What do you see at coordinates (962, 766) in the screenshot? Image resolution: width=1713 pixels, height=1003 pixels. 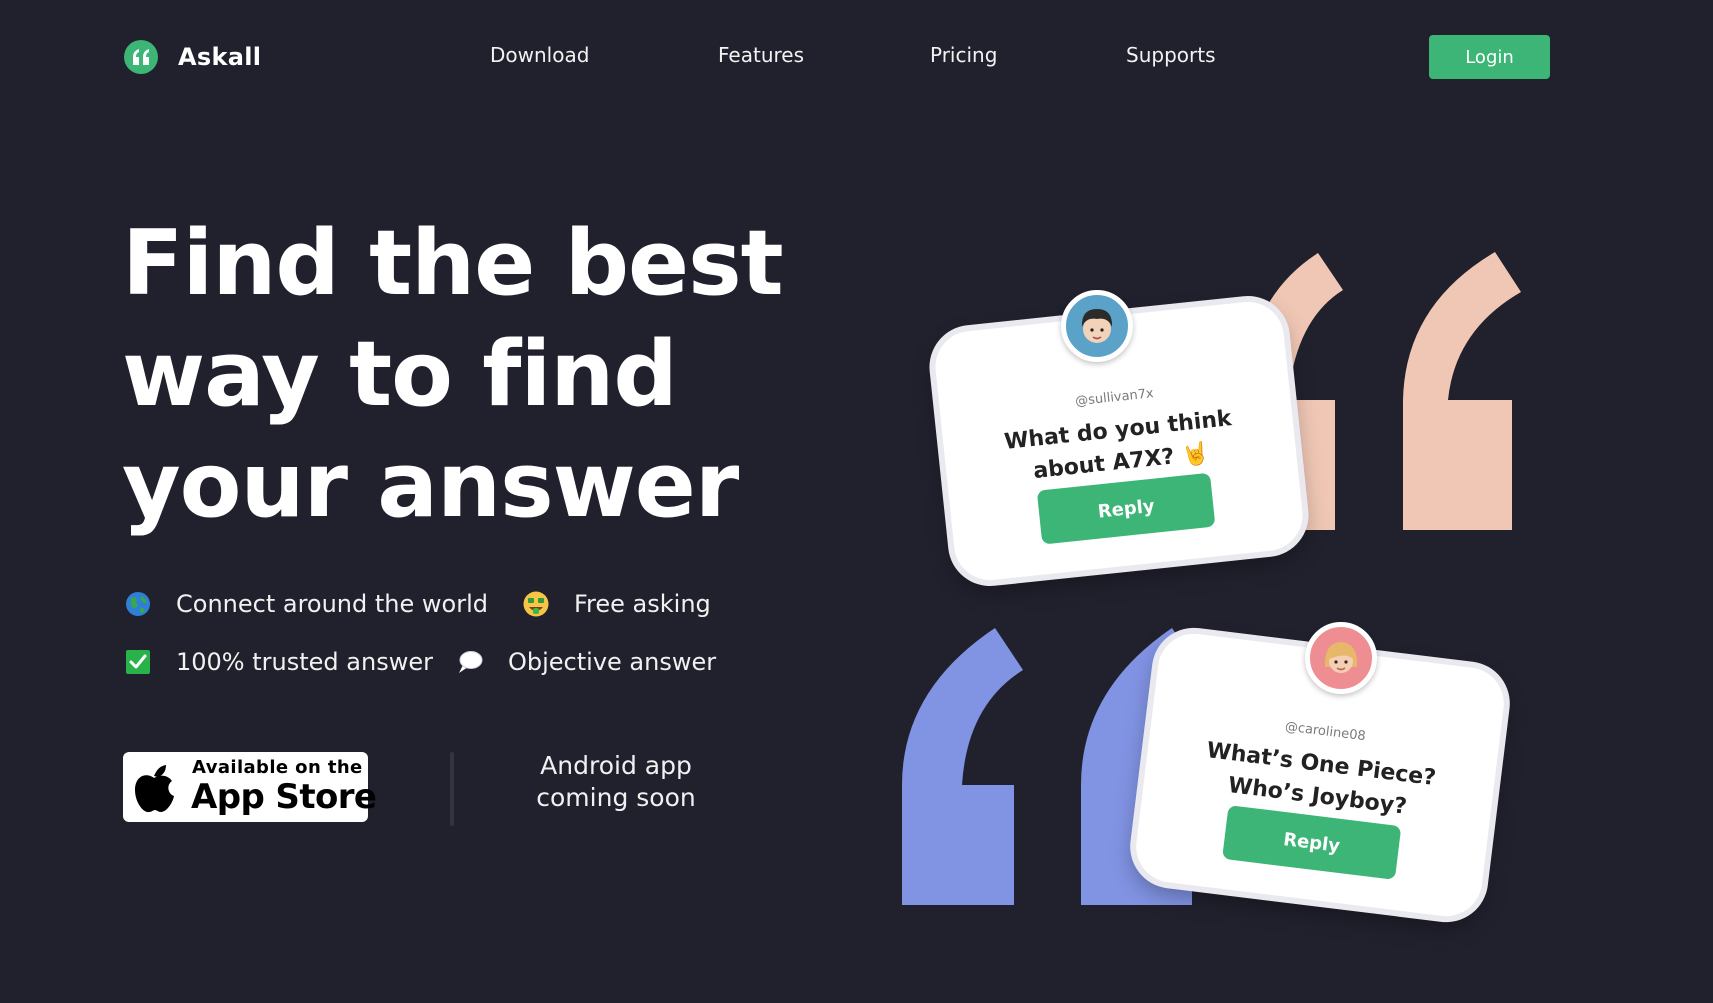 I see `blue-quote-shape` at bounding box center [962, 766].